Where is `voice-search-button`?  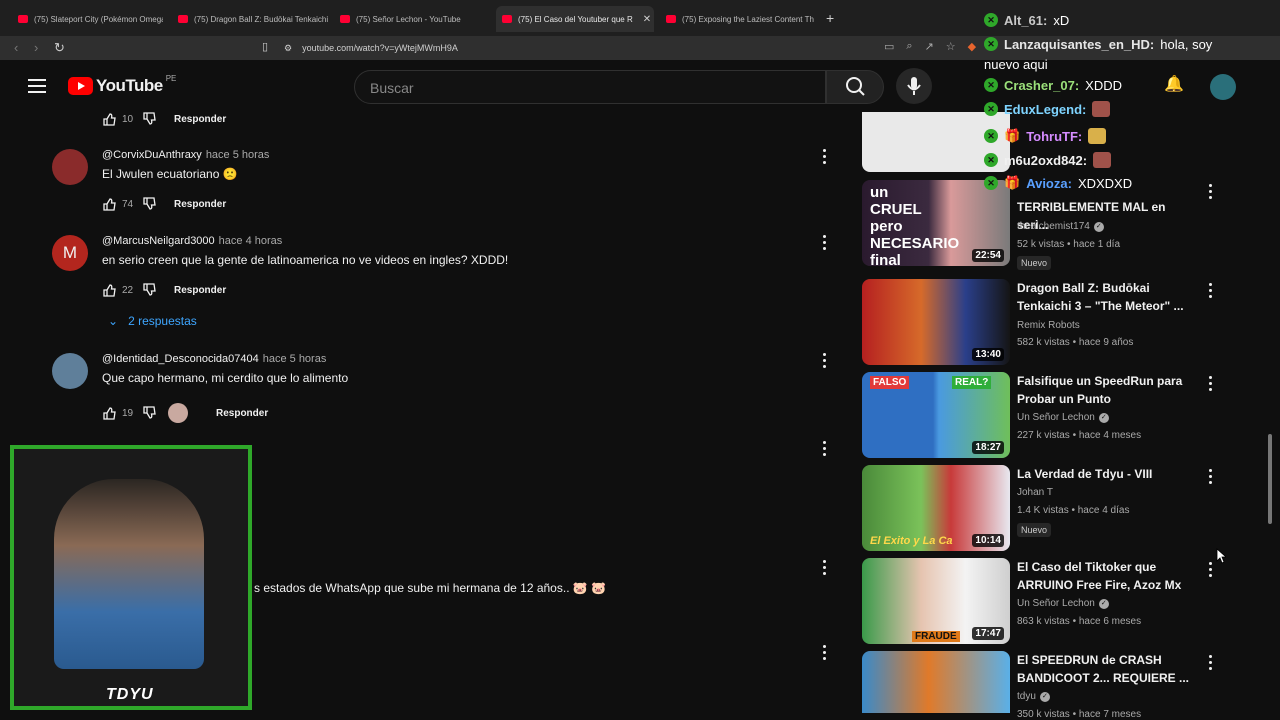 voice-search-button is located at coordinates (914, 86).